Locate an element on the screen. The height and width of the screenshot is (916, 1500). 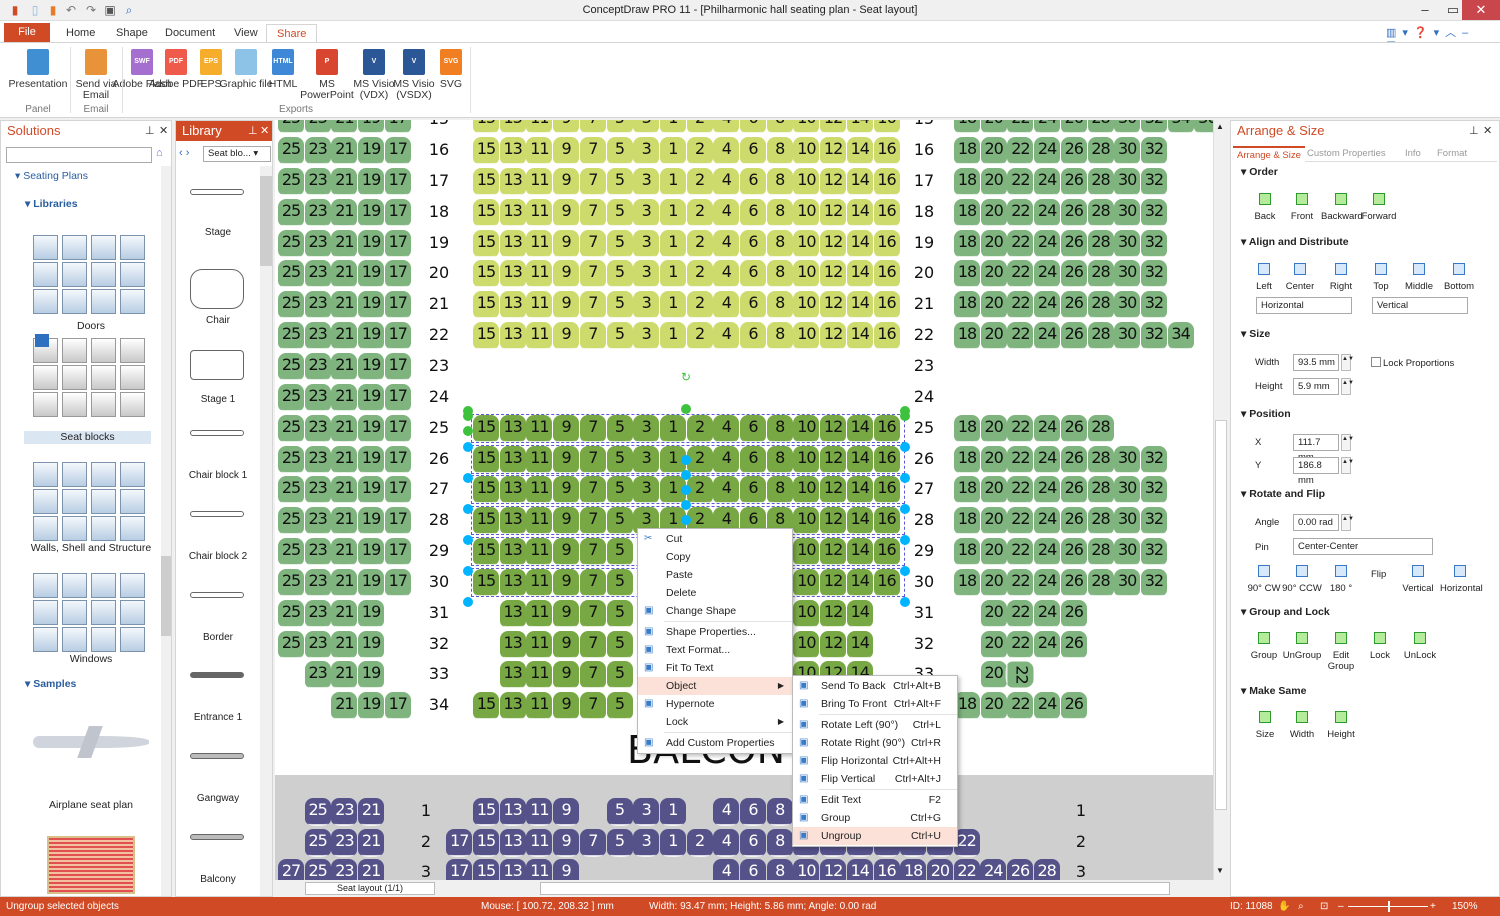
seat: 5 is located at coordinates (619, 613).